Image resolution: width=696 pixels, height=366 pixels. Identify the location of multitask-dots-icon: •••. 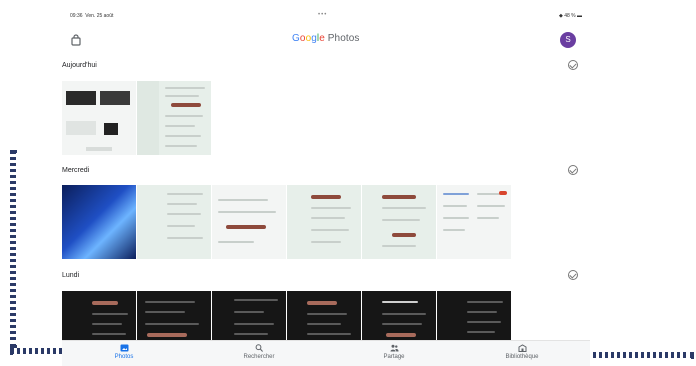
(322, 15).